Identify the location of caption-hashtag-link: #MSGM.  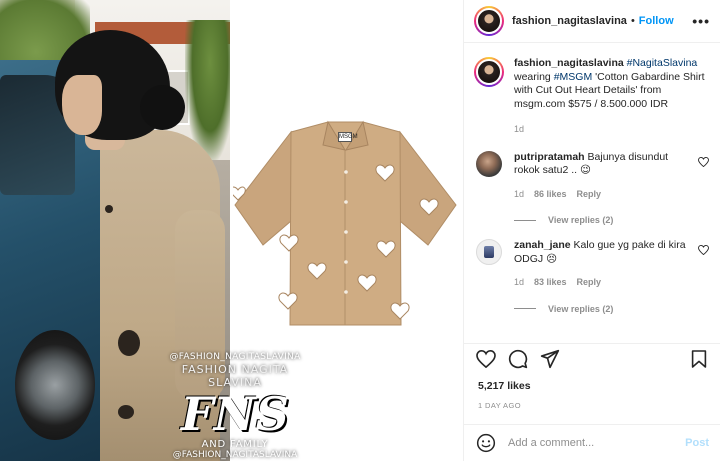
(573, 77).